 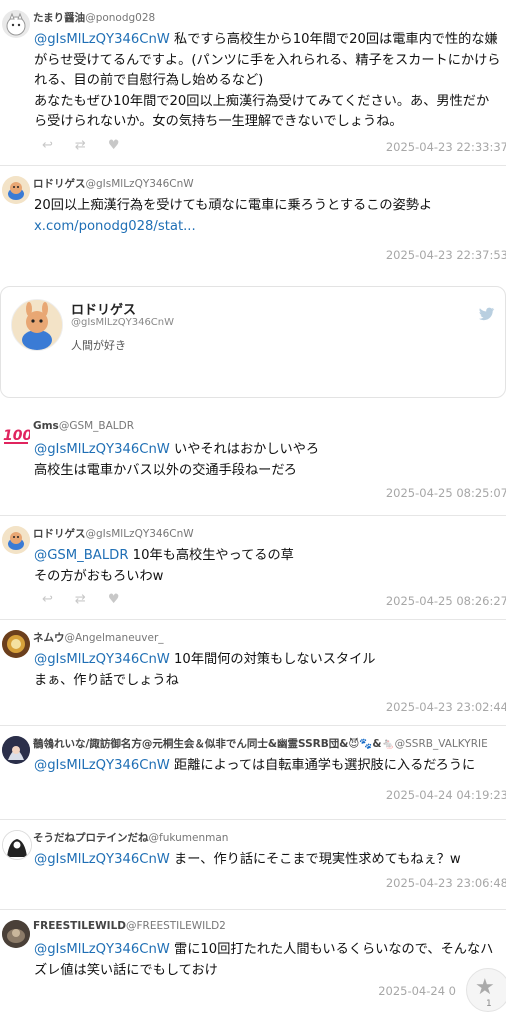 I want to click on profile-card: ロドリゲス @gIsMlLzQY346CnW 人間が好き, so click(x=253, y=342).